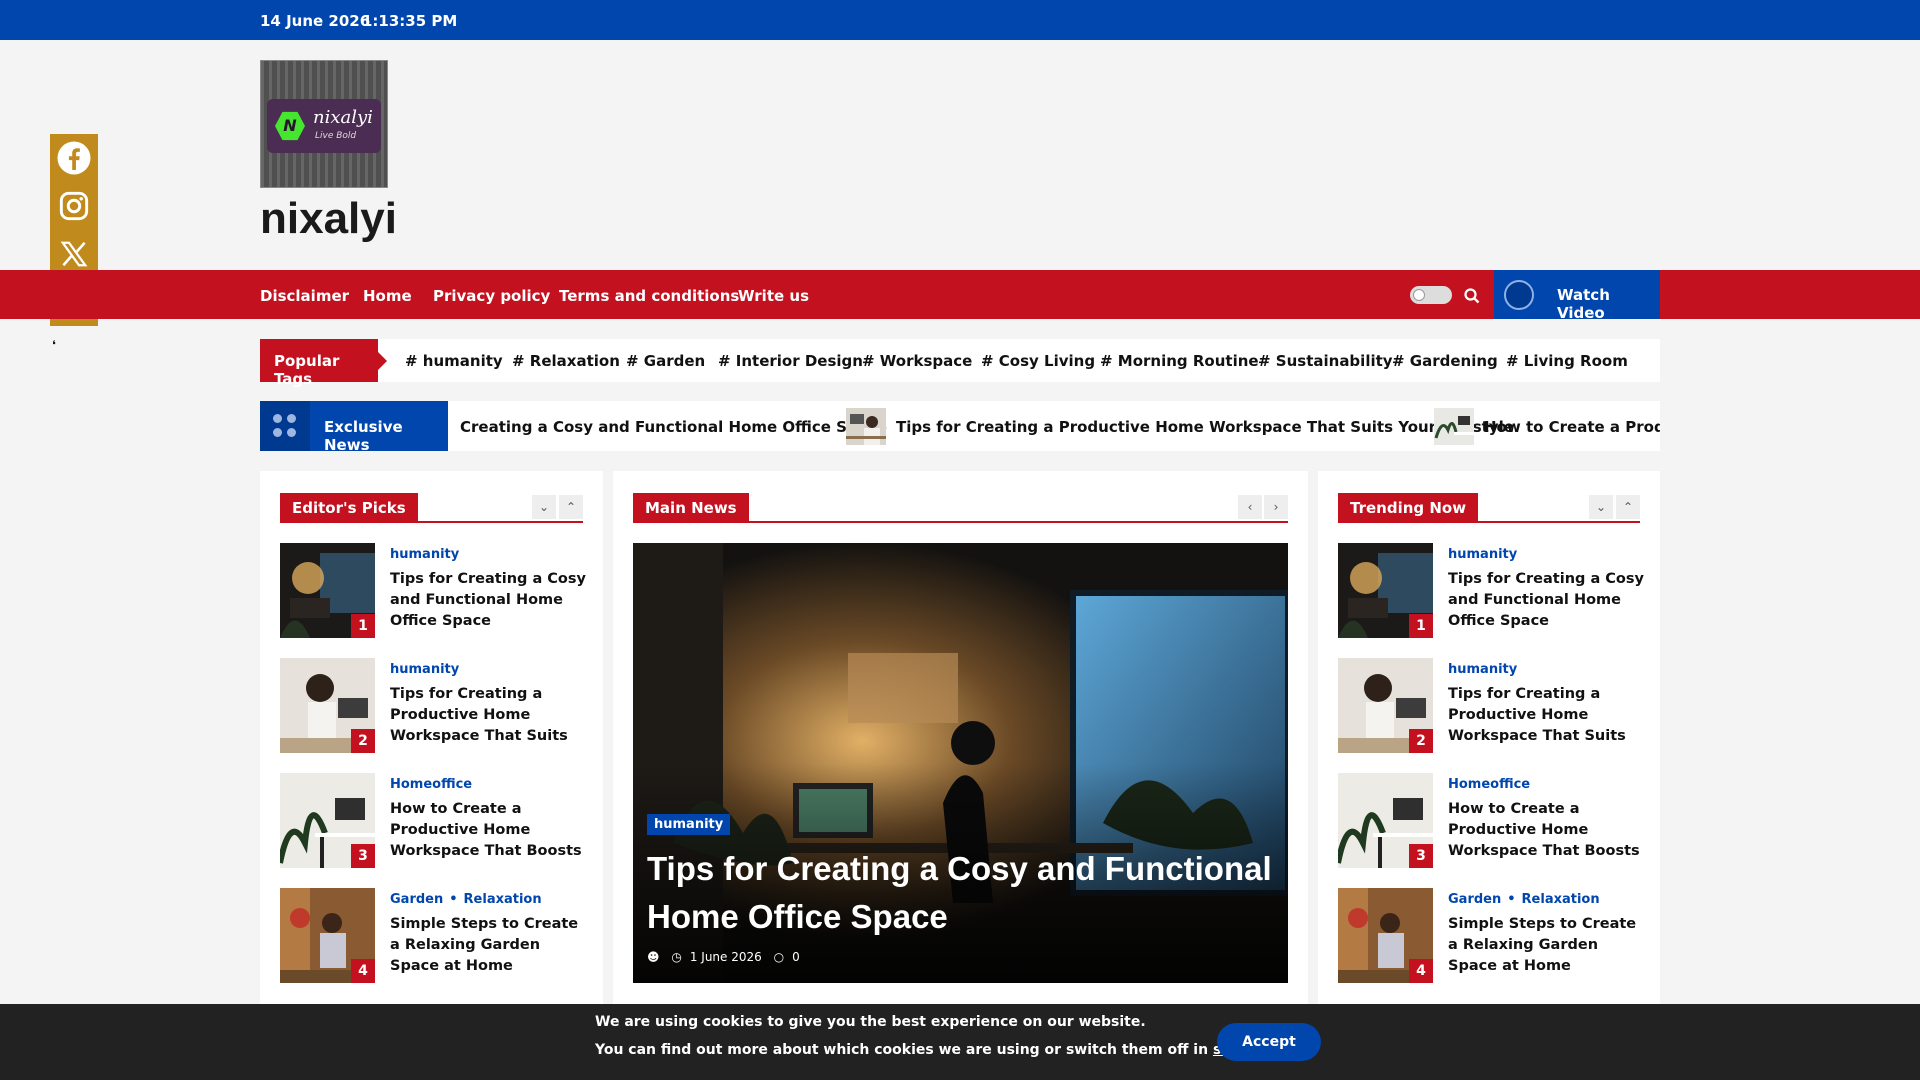 This screenshot has height=1080, width=1920. Describe the element at coordinates (725, 957) in the screenshot. I see `publish-date: 1 June 2026` at that location.